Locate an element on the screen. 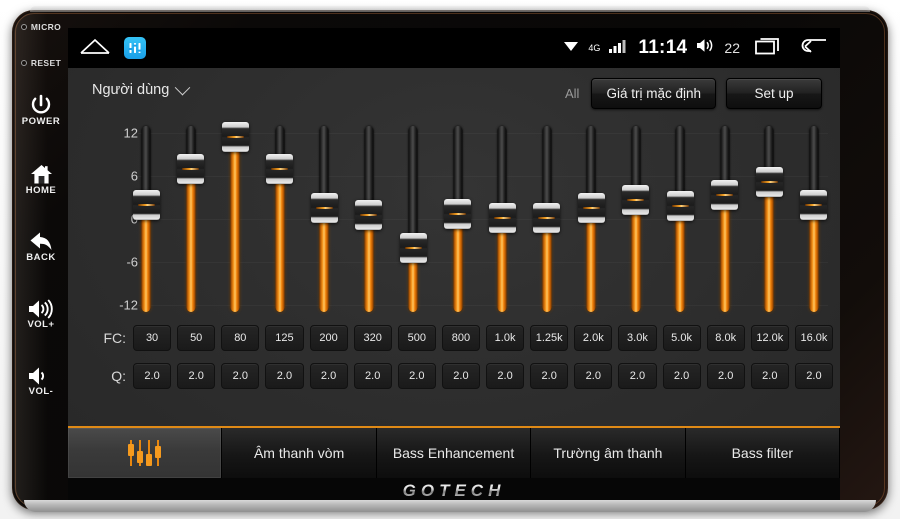  tab-âm-thanh-vòm: Âm thanh vòm is located at coordinates (299, 453).